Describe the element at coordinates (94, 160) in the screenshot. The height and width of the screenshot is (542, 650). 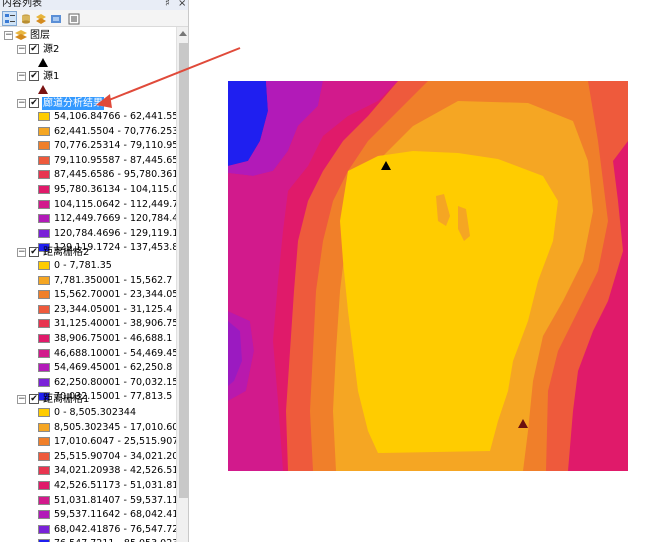
I see `legend-class-row: 79,110.95587 - 87,445.65859` at that location.